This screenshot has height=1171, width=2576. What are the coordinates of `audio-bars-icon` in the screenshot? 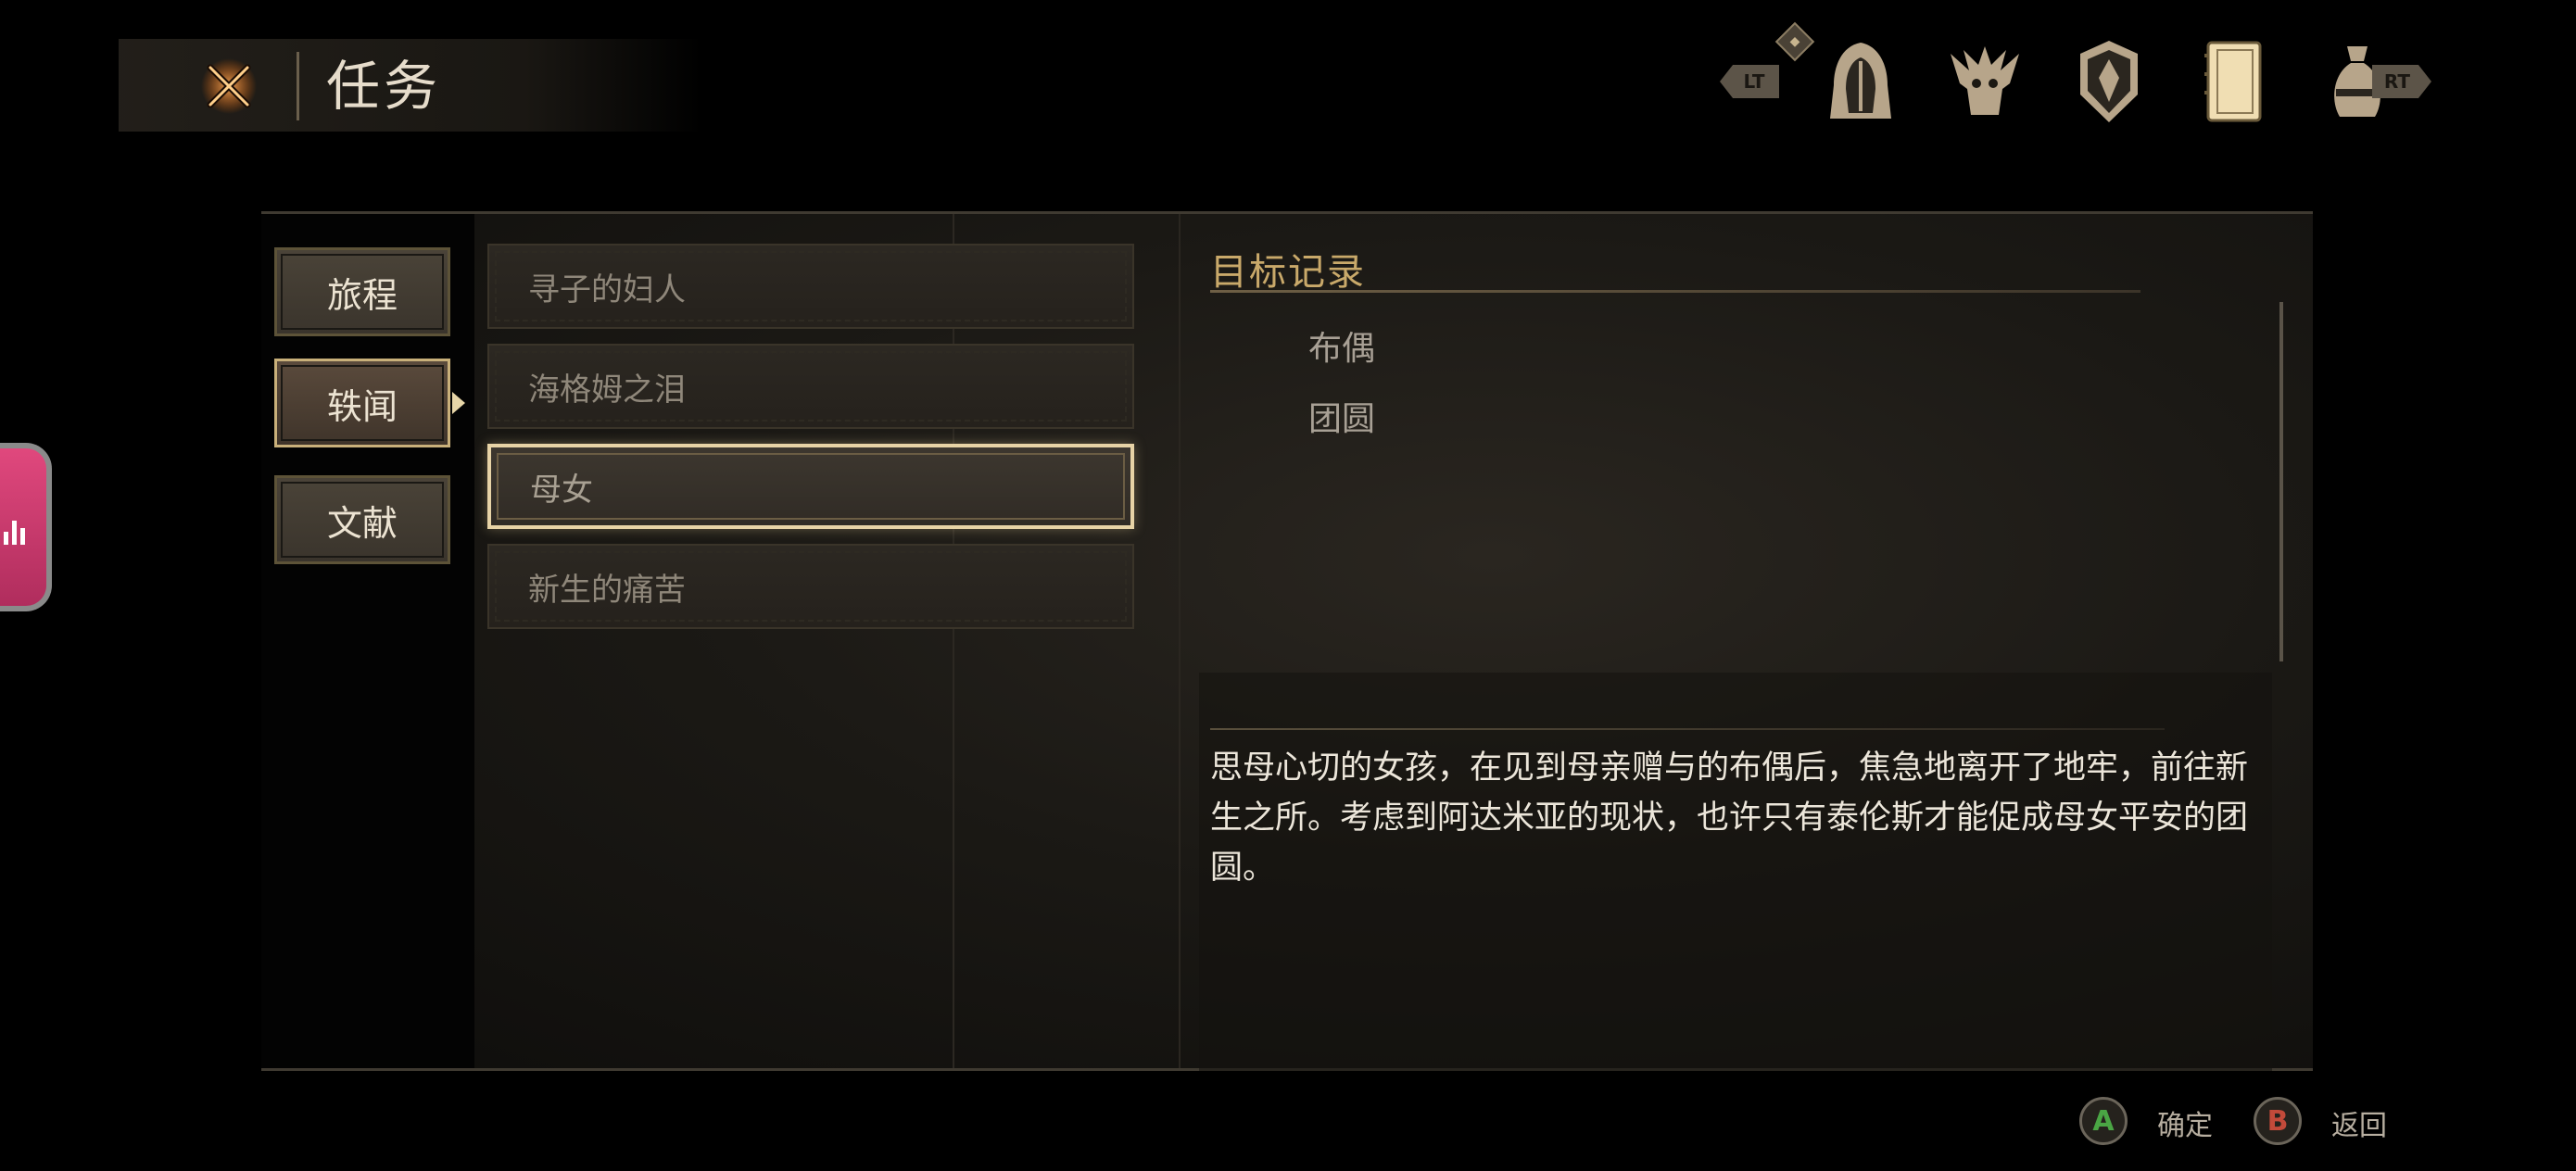 It's located at (16, 530).